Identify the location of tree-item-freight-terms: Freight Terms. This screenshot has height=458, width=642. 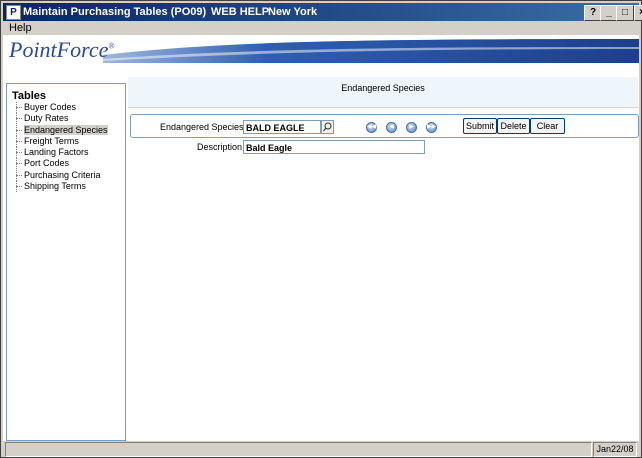
(61, 141).